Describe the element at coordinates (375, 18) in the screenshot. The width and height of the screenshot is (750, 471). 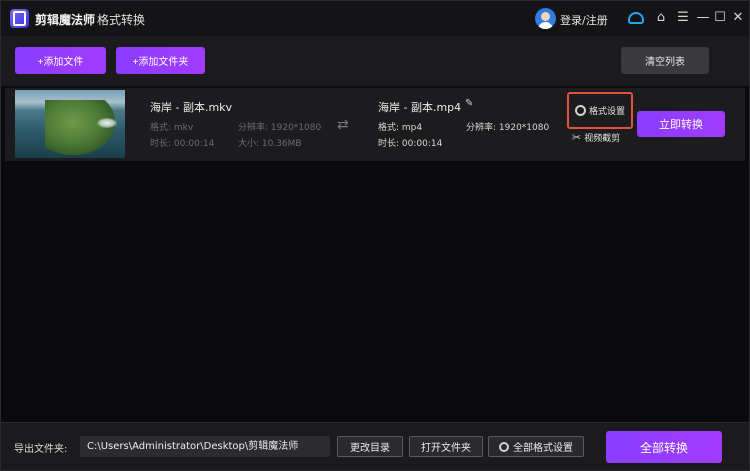
I see `title-bar: 剪辑魔法师 - 格式转换 登录/注册 ⌂ ☰ — ☐ ✕` at that location.